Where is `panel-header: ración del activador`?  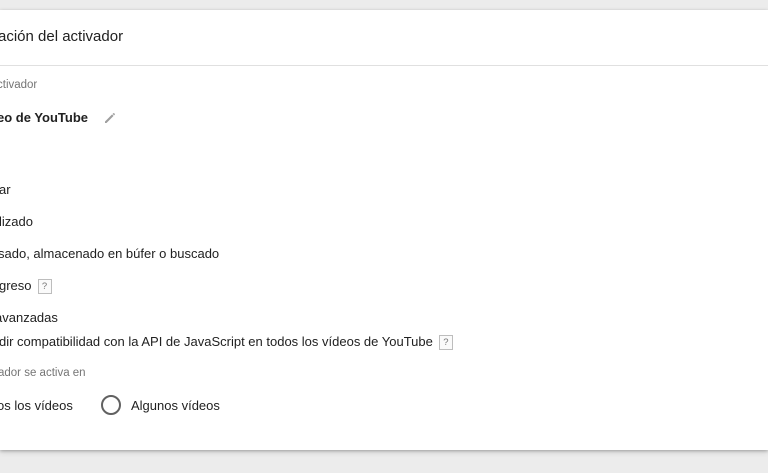
panel-header: ración del activador is located at coordinates (384, 38).